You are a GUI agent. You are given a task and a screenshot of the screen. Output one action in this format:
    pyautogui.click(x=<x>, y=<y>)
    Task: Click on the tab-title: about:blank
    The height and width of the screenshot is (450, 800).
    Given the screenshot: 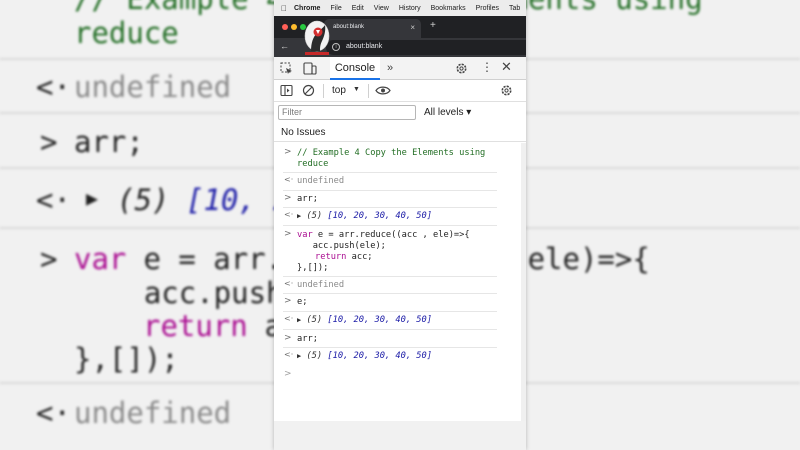 What is the action you would take?
    pyautogui.click(x=349, y=27)
    